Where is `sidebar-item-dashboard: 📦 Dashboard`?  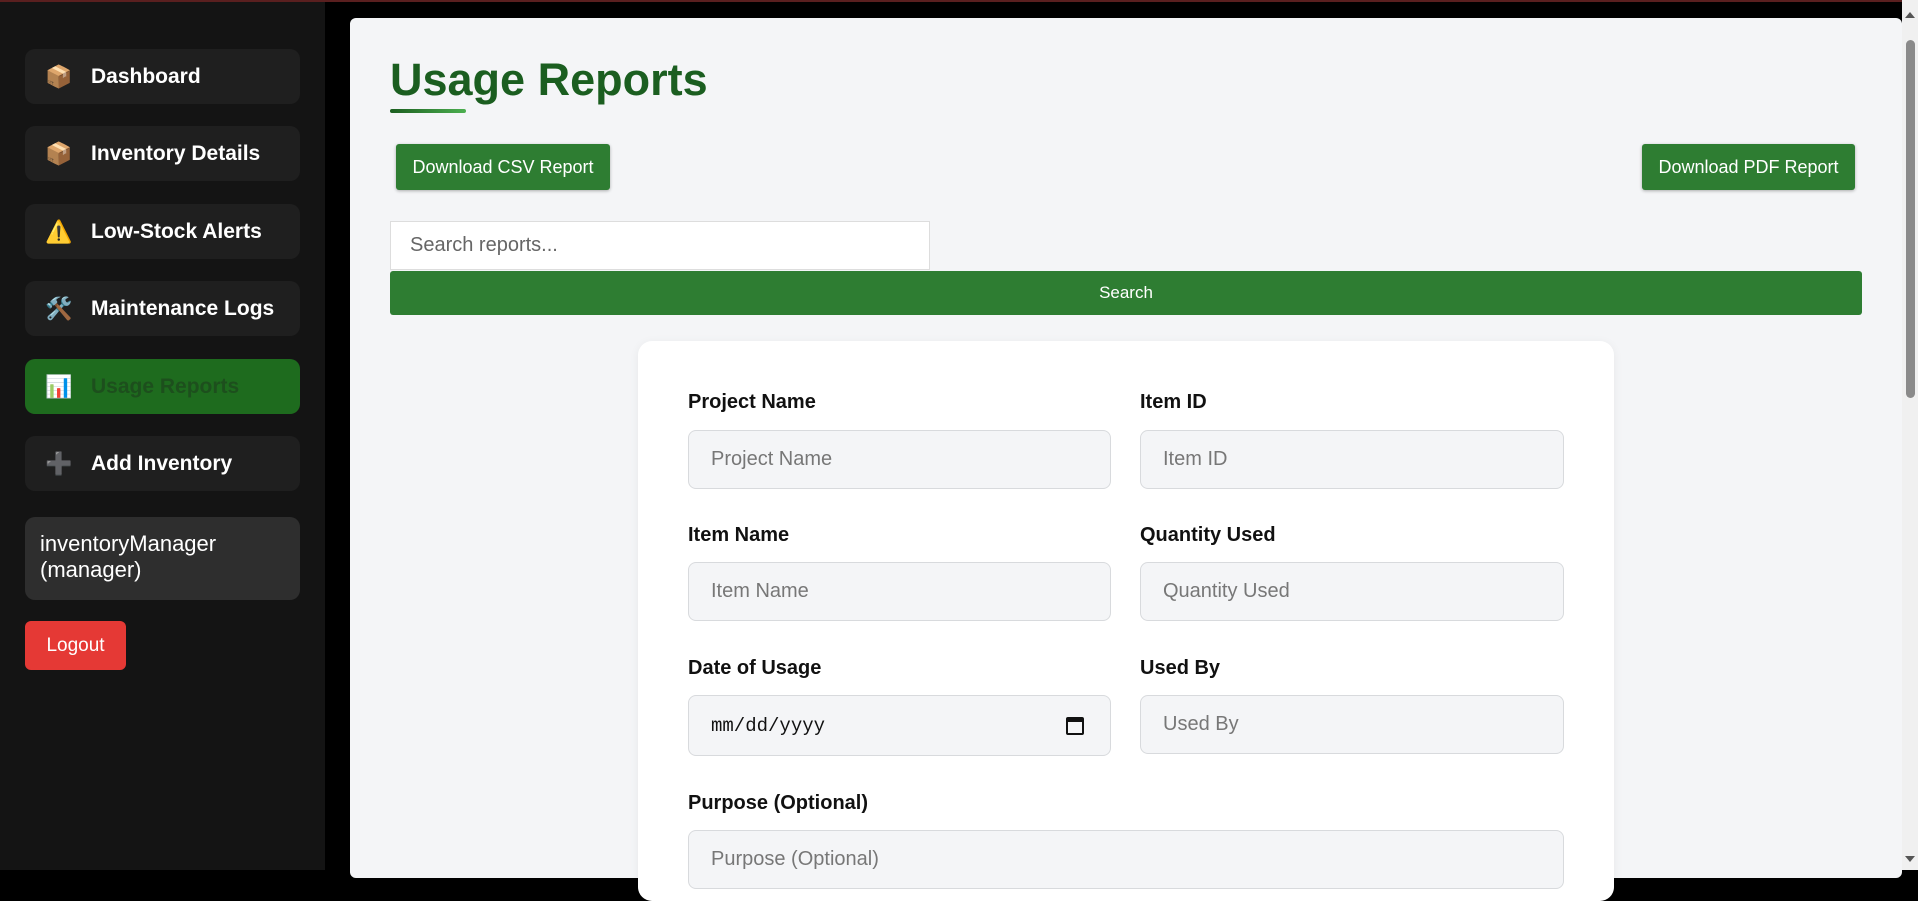
sidebar-item-dashboard: 📦 Dashboard is located at coordinates (162, 76).